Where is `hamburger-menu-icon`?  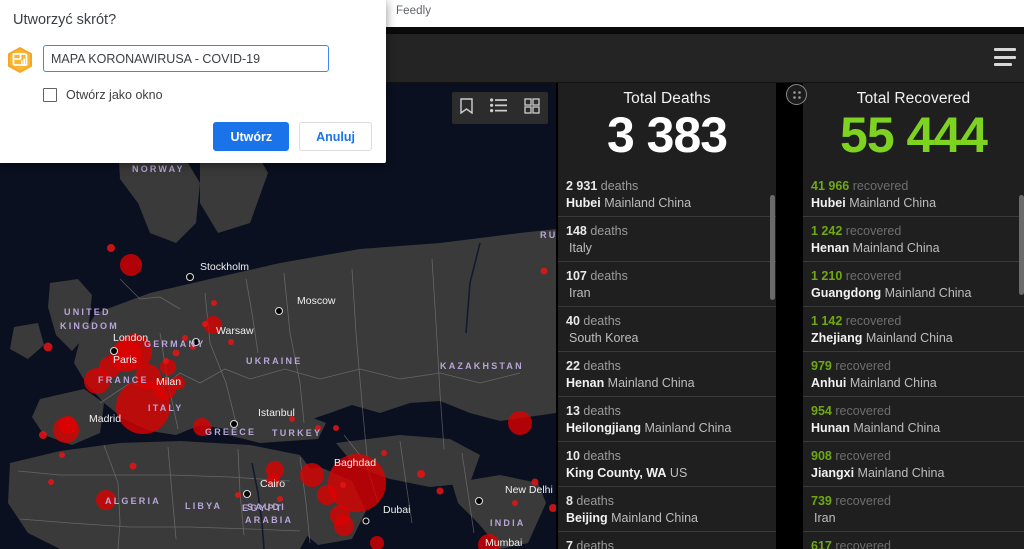
hamburger-menu-icon is located at coordinates (1005, 57).